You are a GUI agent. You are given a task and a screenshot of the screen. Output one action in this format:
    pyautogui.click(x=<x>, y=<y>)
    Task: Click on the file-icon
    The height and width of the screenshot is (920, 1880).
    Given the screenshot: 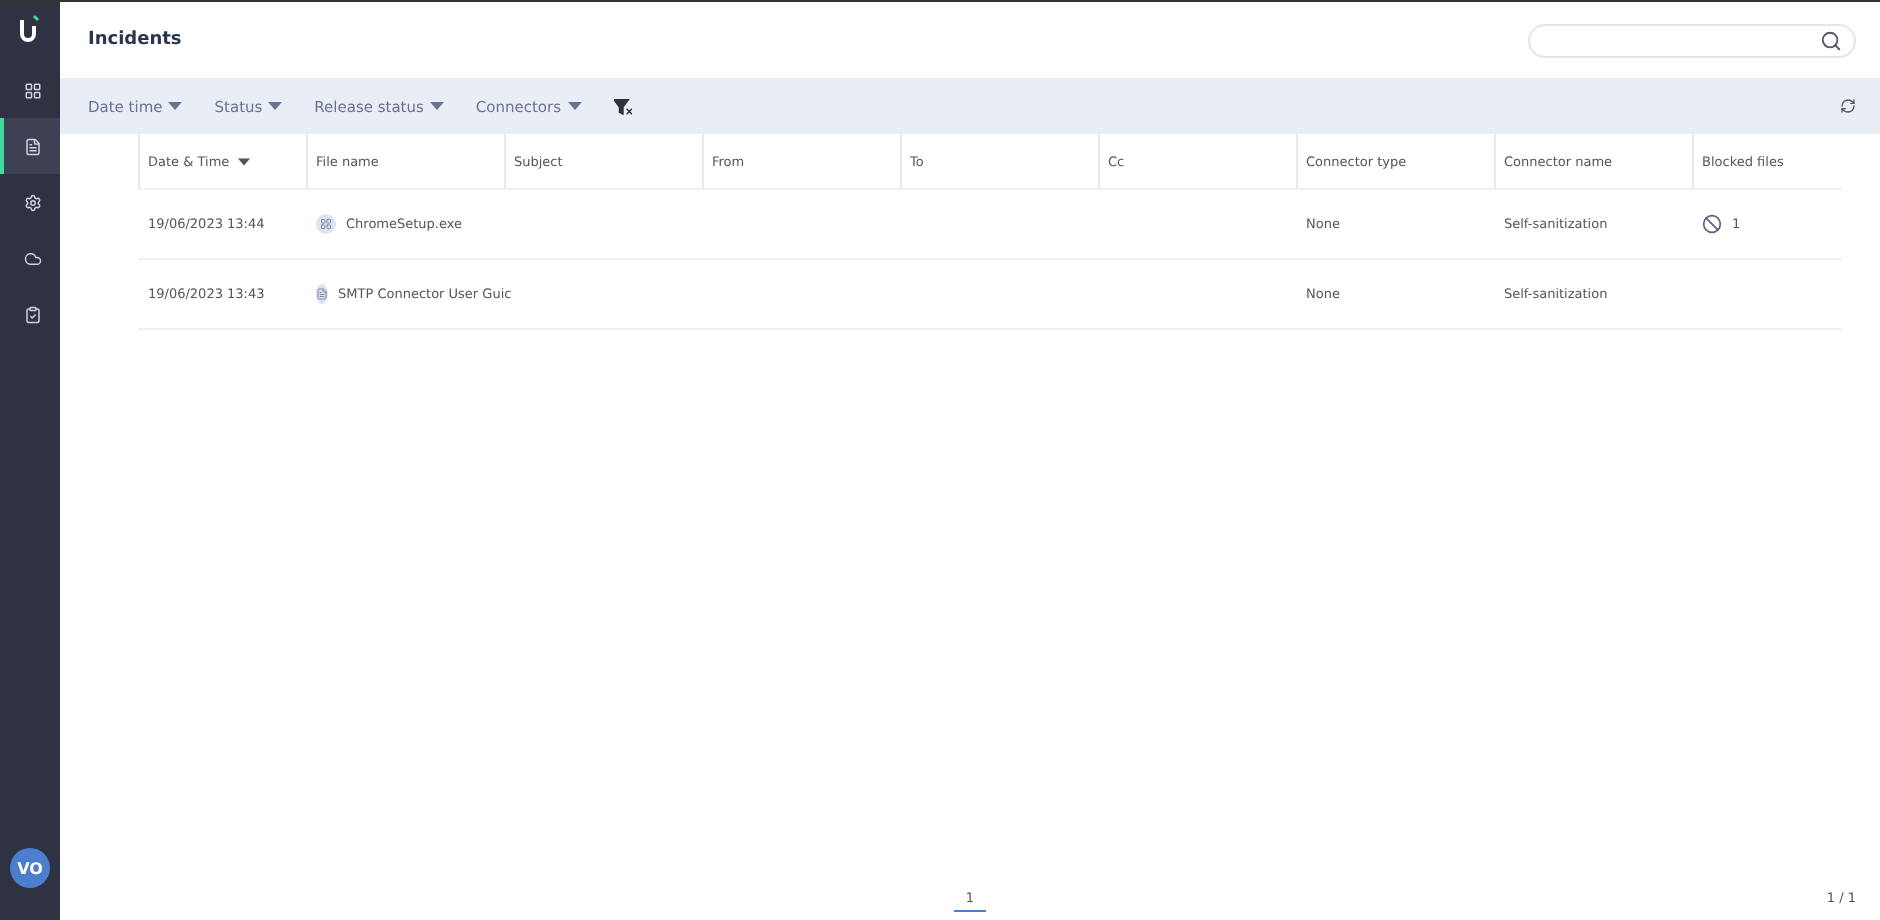 What is the action you would take?
    pyautogui.click(x=326, y=224)
    